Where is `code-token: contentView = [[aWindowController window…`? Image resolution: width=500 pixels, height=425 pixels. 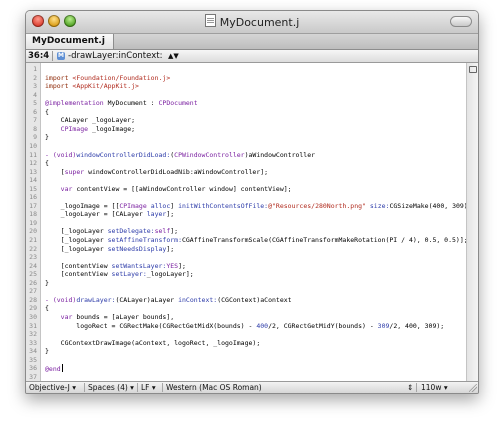
code-token: contentView = [[aWindowController window… is located at coordinates (182, 188).